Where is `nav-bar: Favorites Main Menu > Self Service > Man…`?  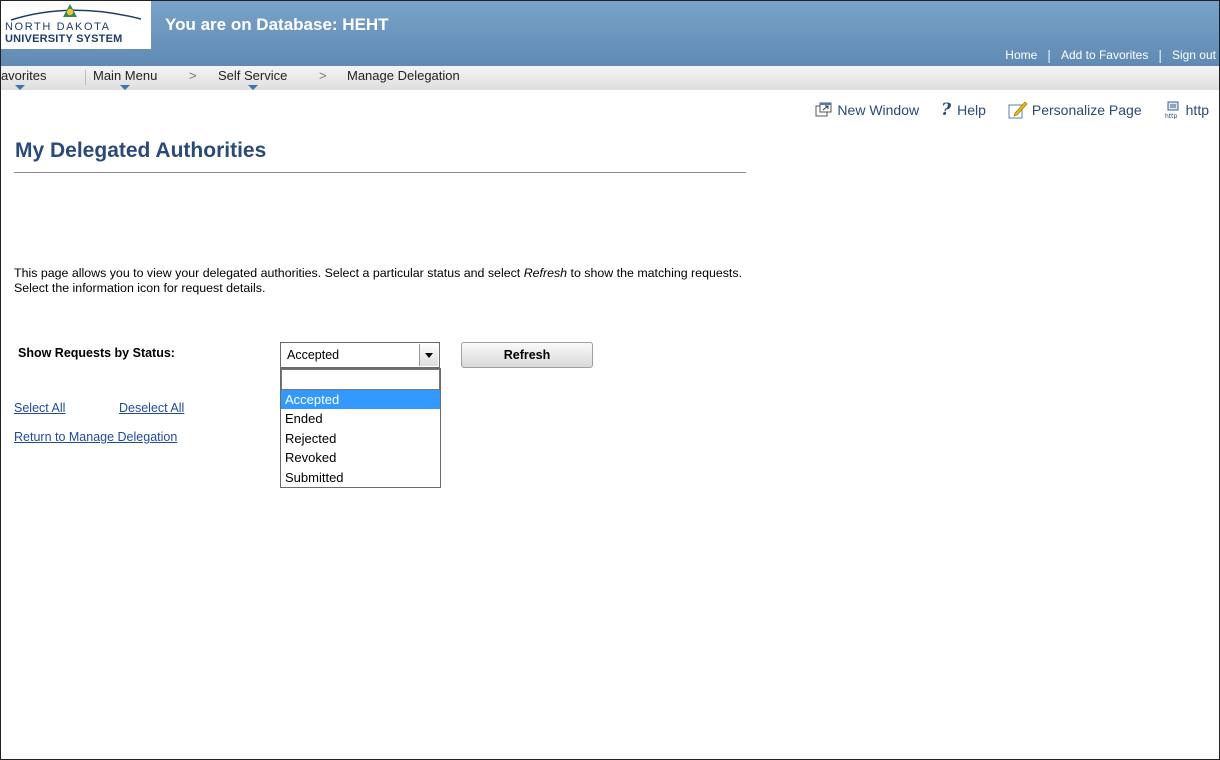 nav-bar: Favorites Main Menu > Self Service > Man… is located at coordinates (610, 78).